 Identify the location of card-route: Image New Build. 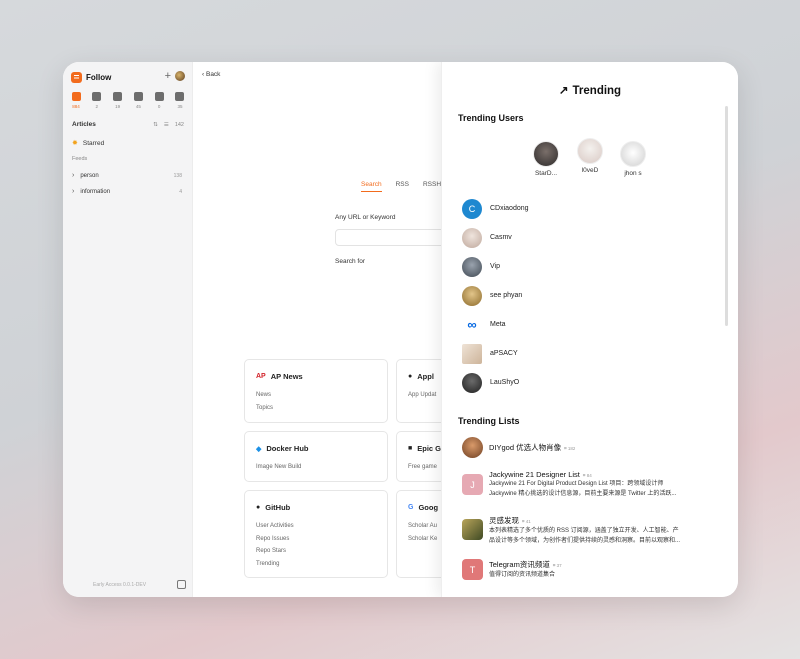
(278, 467).